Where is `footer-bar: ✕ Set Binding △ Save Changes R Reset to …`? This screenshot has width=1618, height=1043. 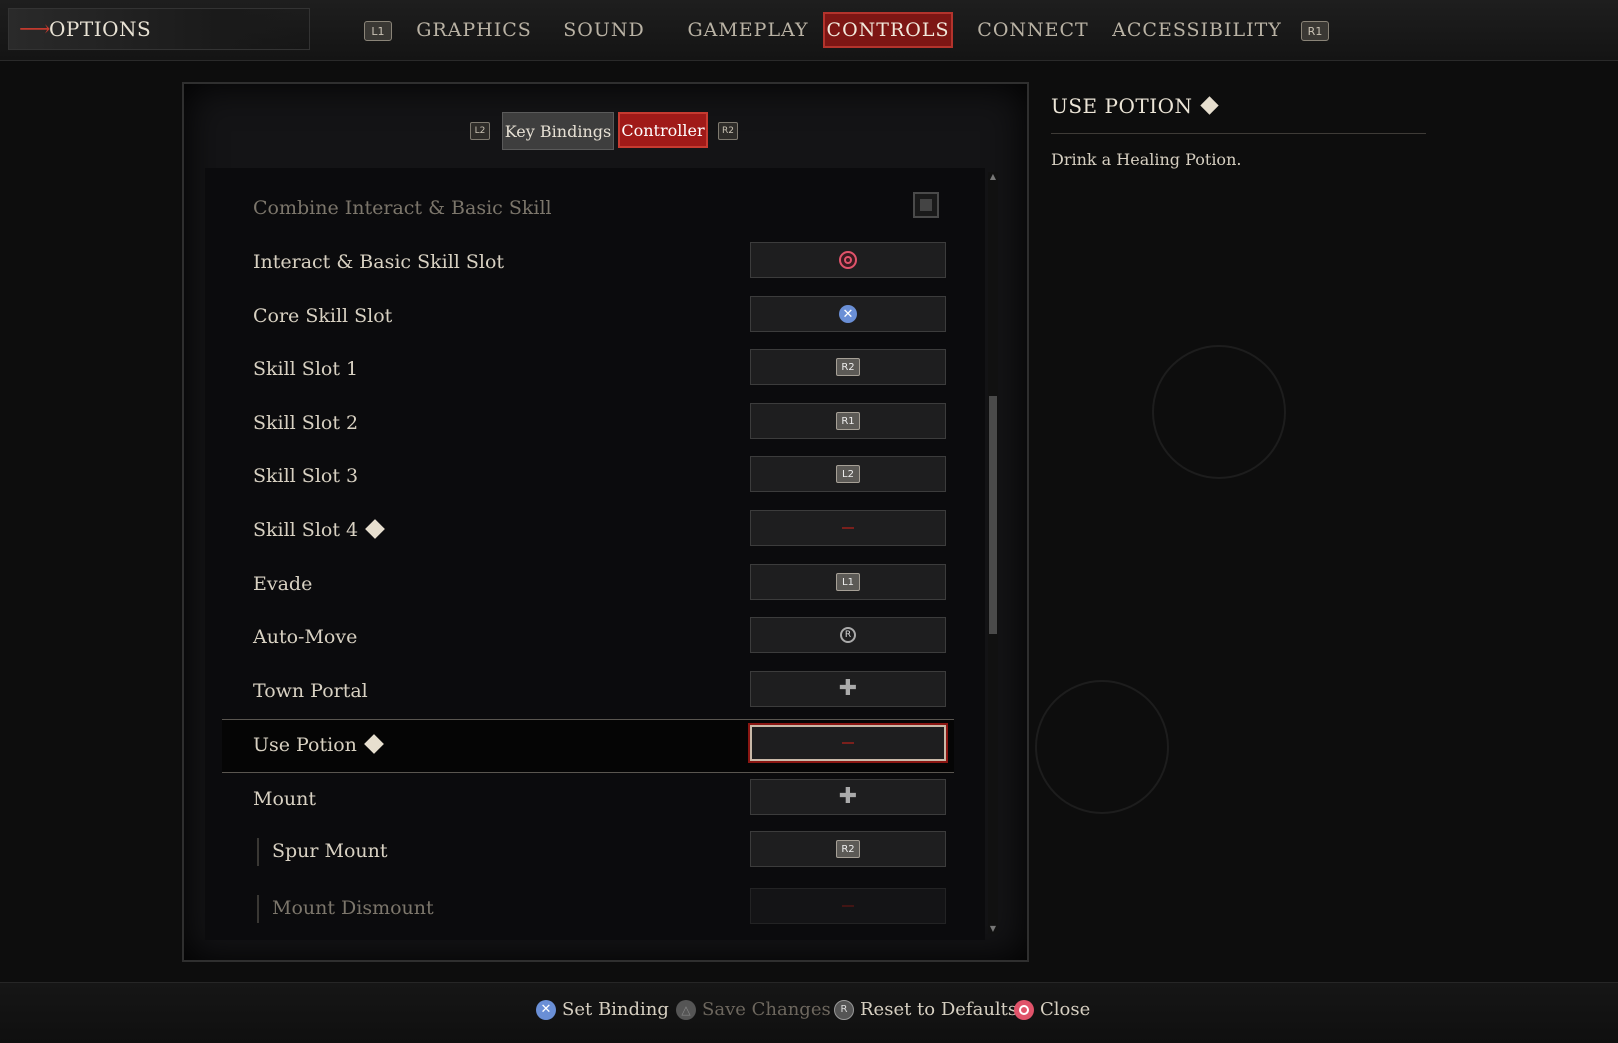
footer-bar: ✕ Set Binding △ Save Changes R Reset to … is located at coordinates (809, 1012).